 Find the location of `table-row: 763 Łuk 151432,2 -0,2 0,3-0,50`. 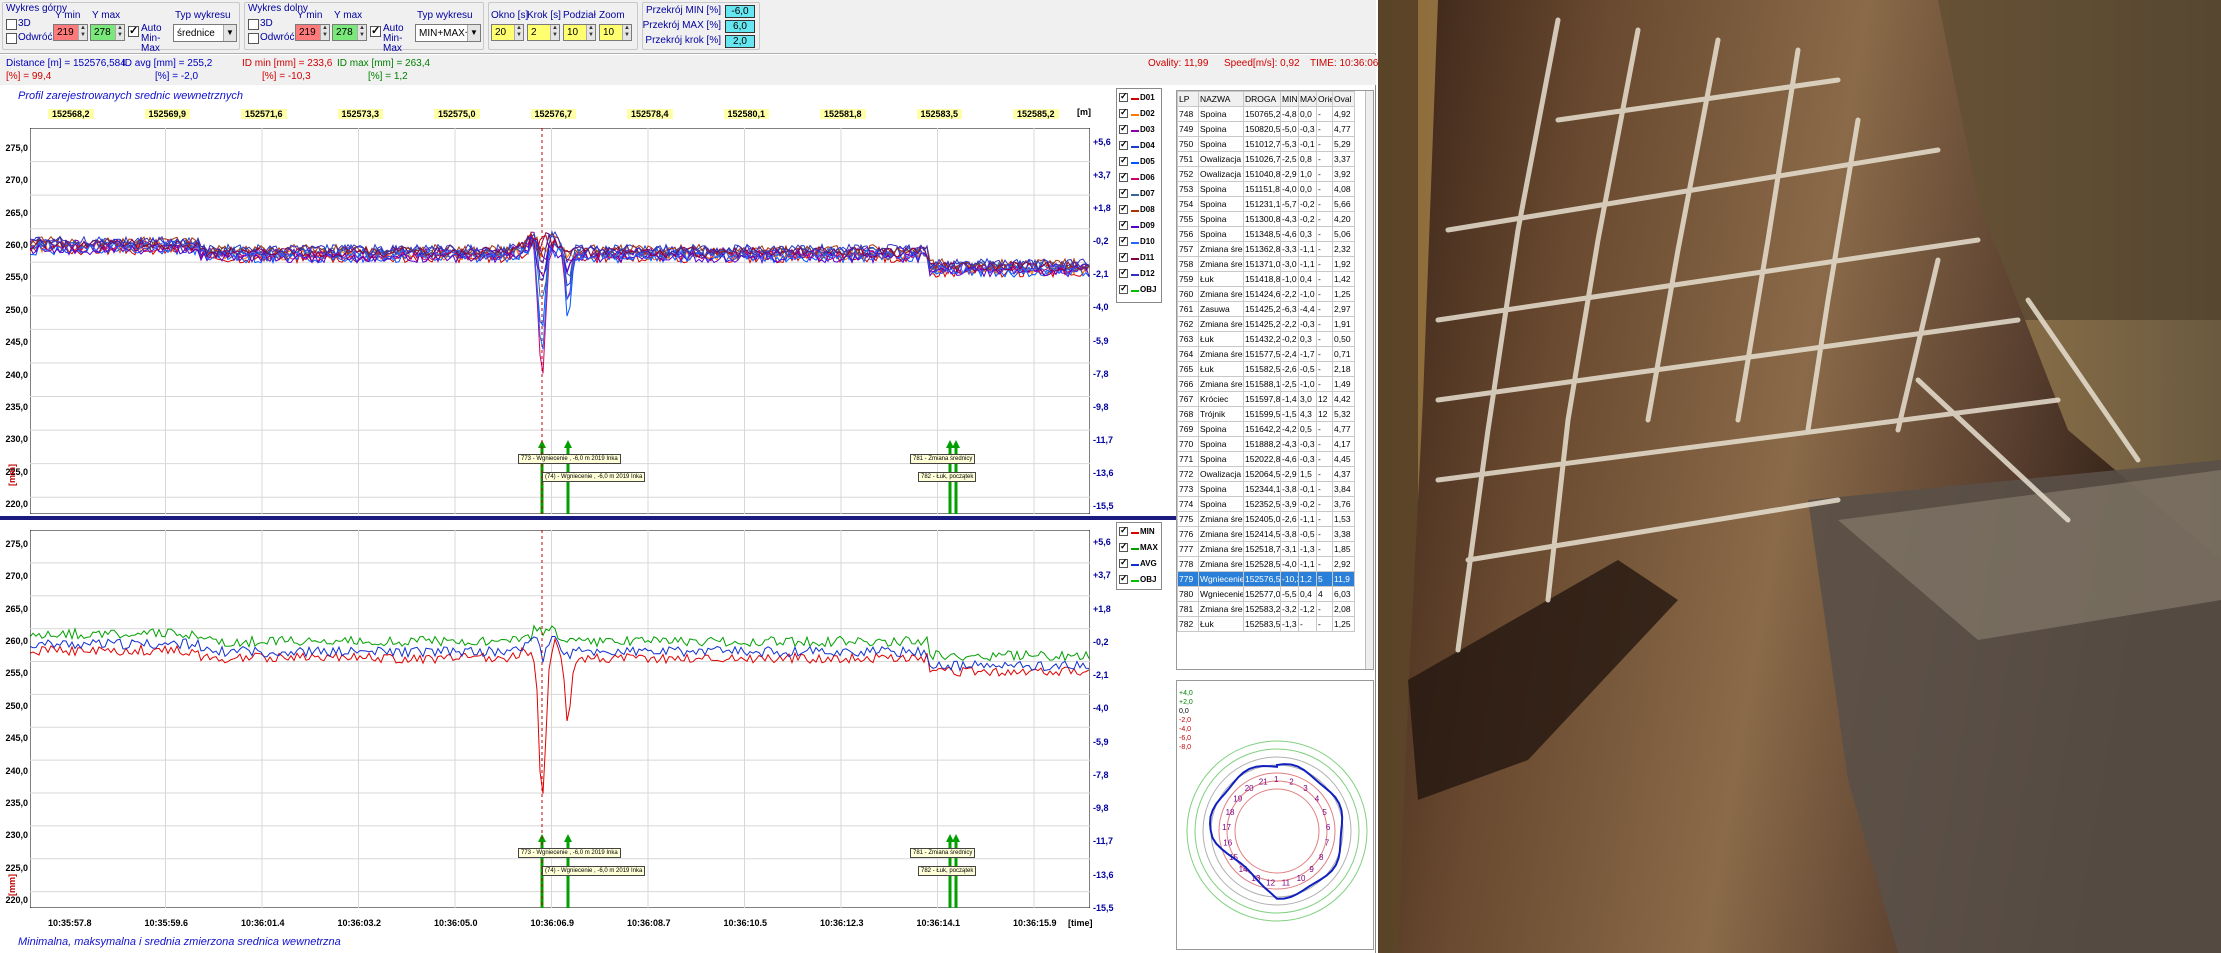

table-row: 763 Łuk 151432,2 -0,2 0,3-0,50 is located at coordinates (1266, 339).